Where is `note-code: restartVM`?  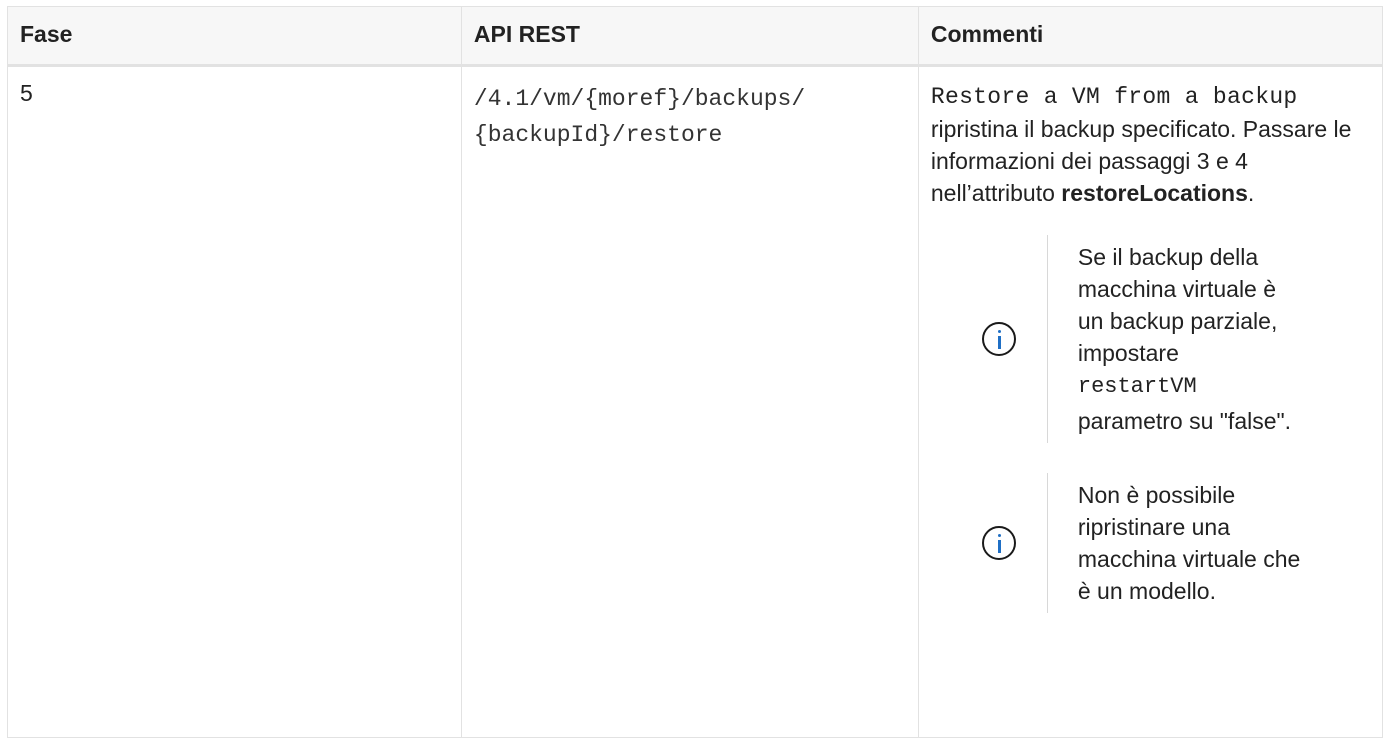 note-code: restartVM is located at coordinates (1137, 386).